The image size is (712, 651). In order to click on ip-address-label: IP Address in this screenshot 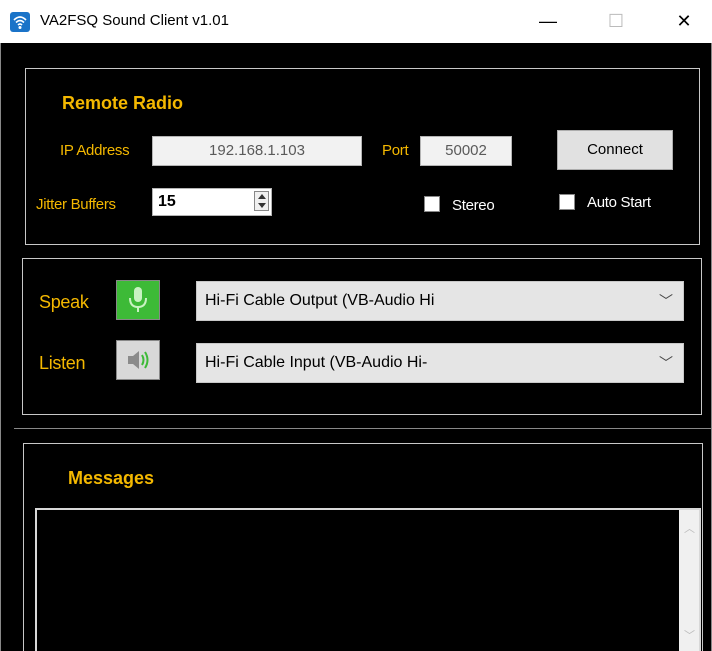, I will do `click(95, 150)`.